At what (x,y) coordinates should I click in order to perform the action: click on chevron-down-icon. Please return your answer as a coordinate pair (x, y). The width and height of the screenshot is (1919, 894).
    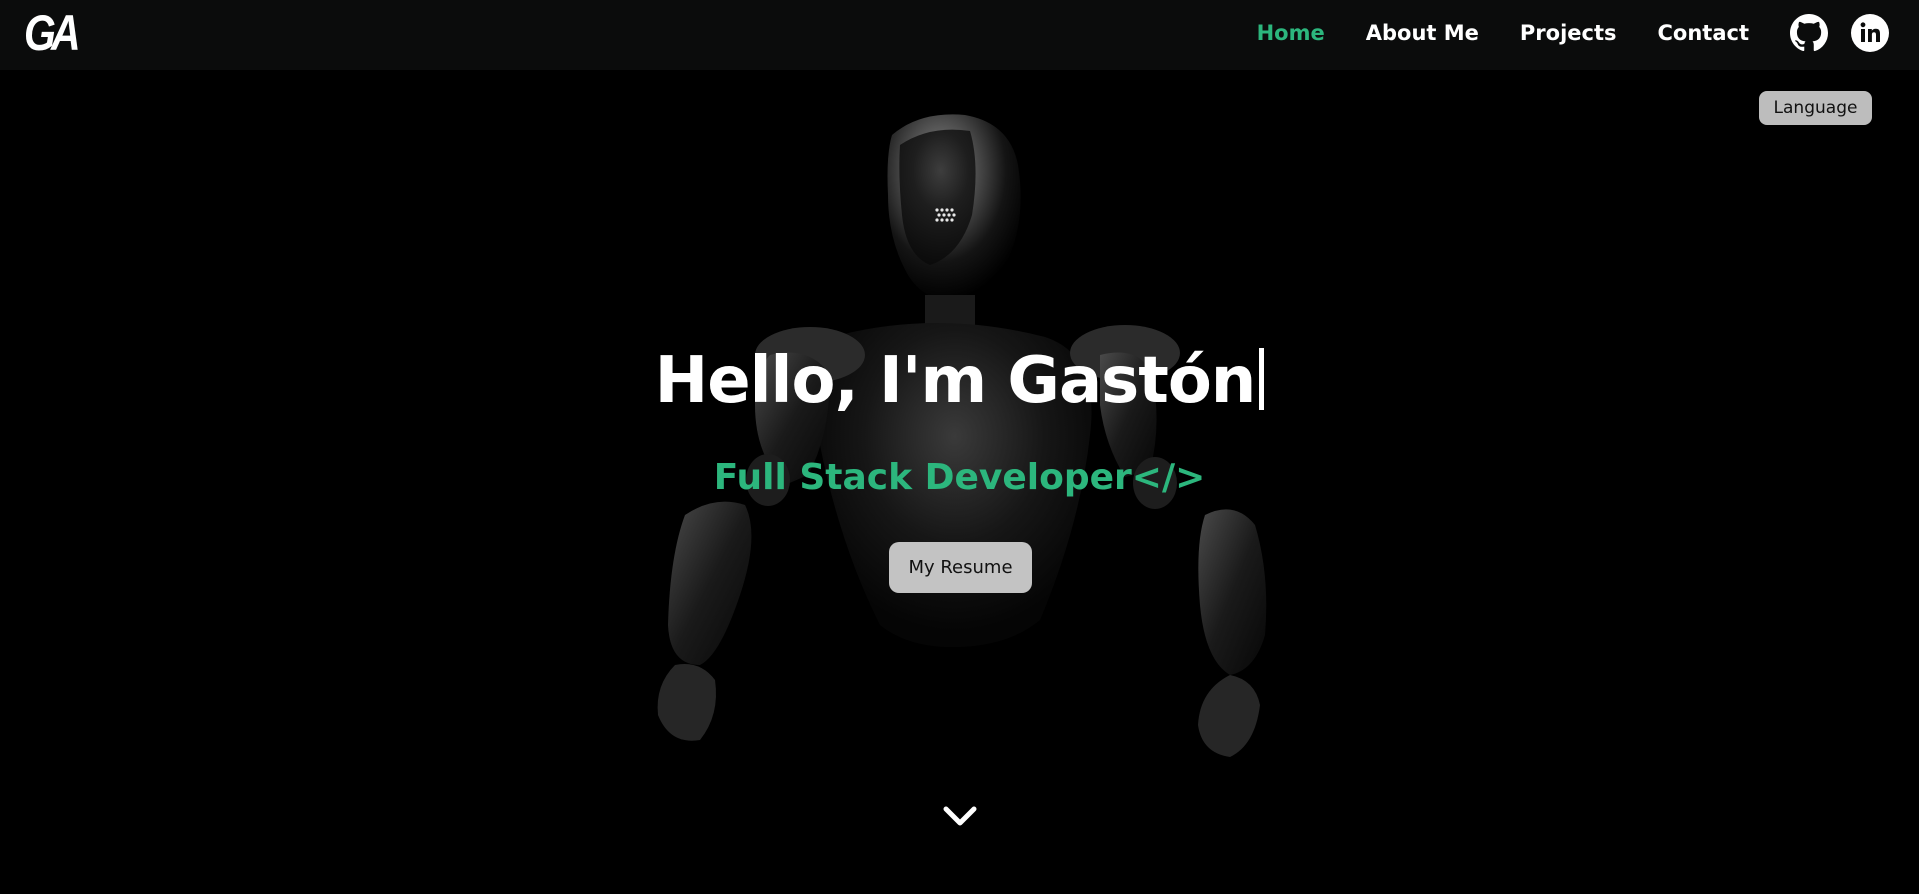
    Looking at the image, I should click on (960, 816).